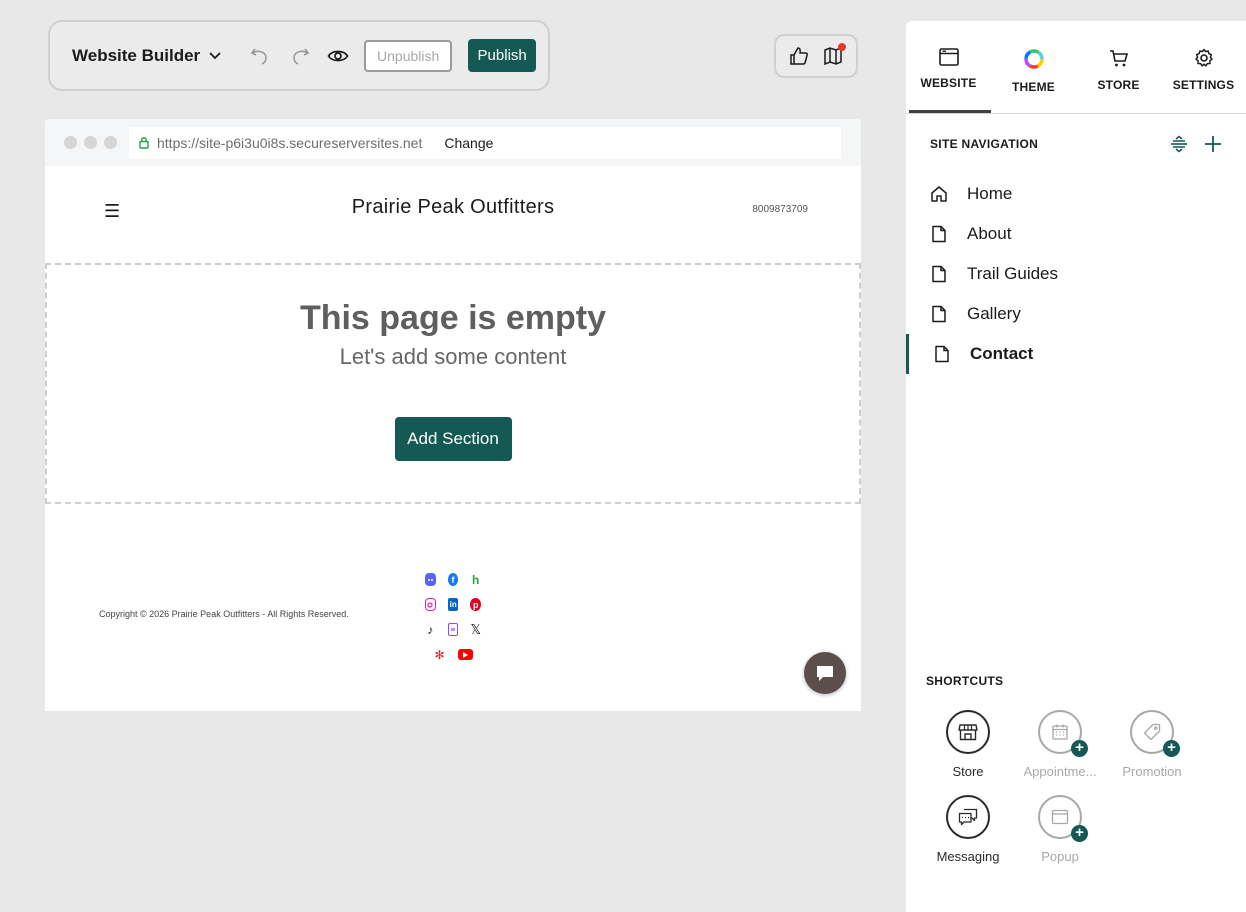 The image size is (1246, 912). I want to click on preview-eye-icon, so click(338, 56).